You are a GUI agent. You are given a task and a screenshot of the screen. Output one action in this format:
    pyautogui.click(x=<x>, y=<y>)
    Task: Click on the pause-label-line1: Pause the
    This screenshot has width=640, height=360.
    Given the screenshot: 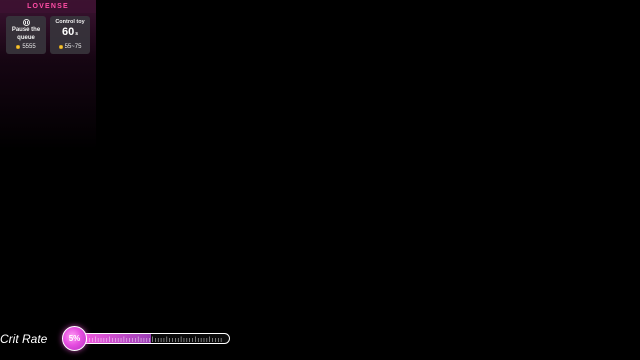 What is the action you would take?
    pyautogui.click(x=26, y=30)
    